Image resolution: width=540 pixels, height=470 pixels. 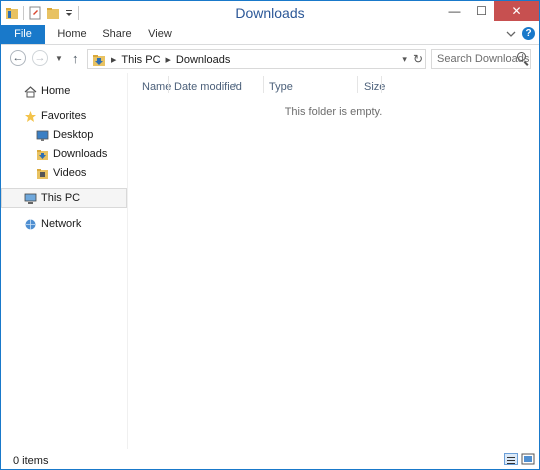 I want to click on sidebar-item-label: Favorites, so click(x=64, y=116).